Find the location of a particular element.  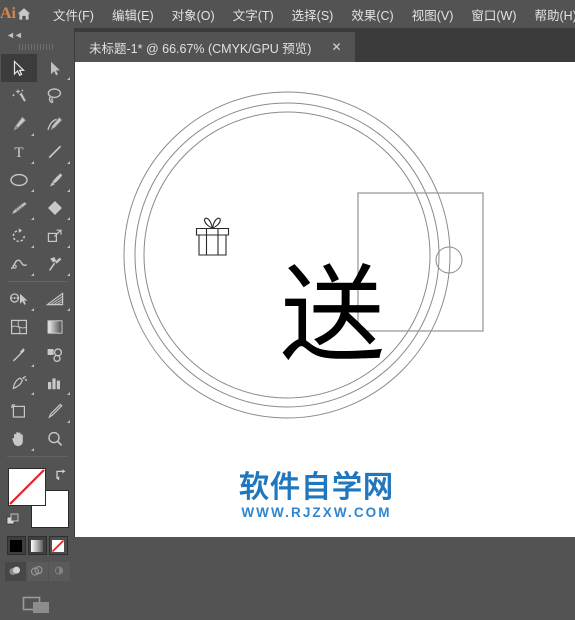

gradient-mode-button is located at coordinates (37, 545).